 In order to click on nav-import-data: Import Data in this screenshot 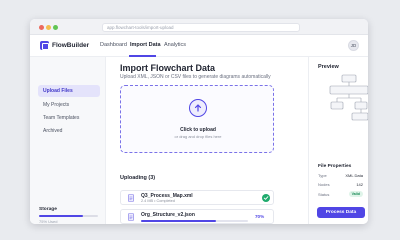, I will do `click(145, 45)`.